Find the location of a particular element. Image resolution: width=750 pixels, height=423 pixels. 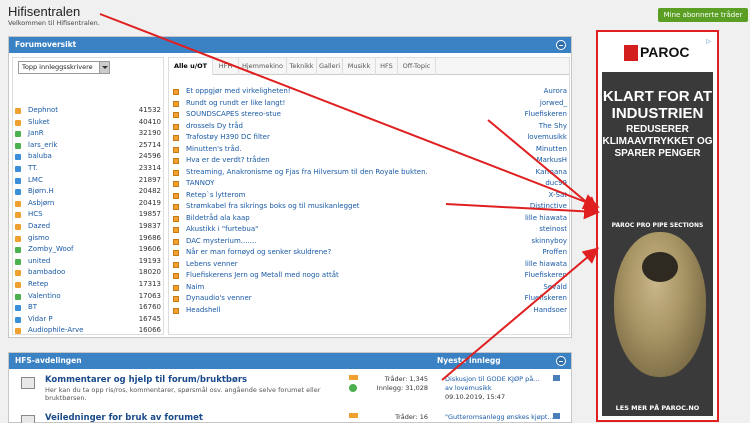

topic-row: Et oppgjør med virkeligheten! Aurora is located at coordinates (369, 92).